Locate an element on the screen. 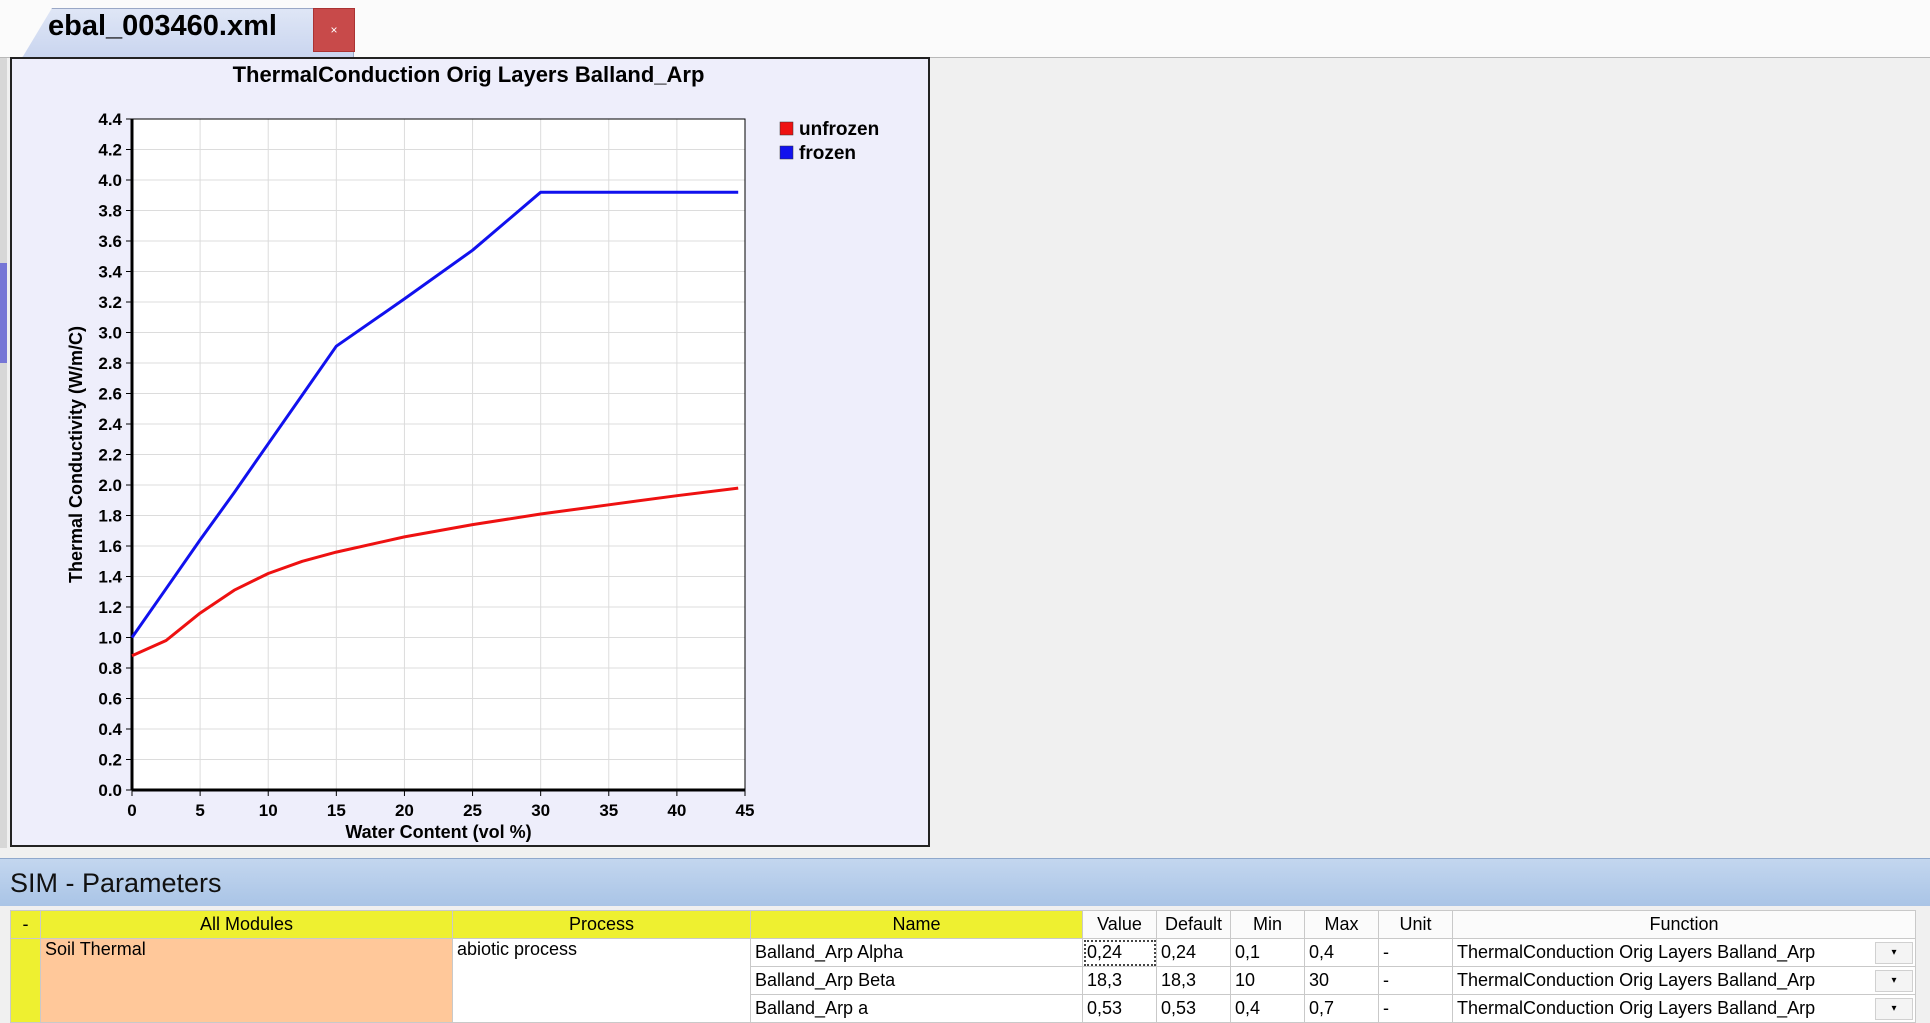 This screenshot has width=1930, height=1023. splitter-highlight is located at coordinates (3, 313).